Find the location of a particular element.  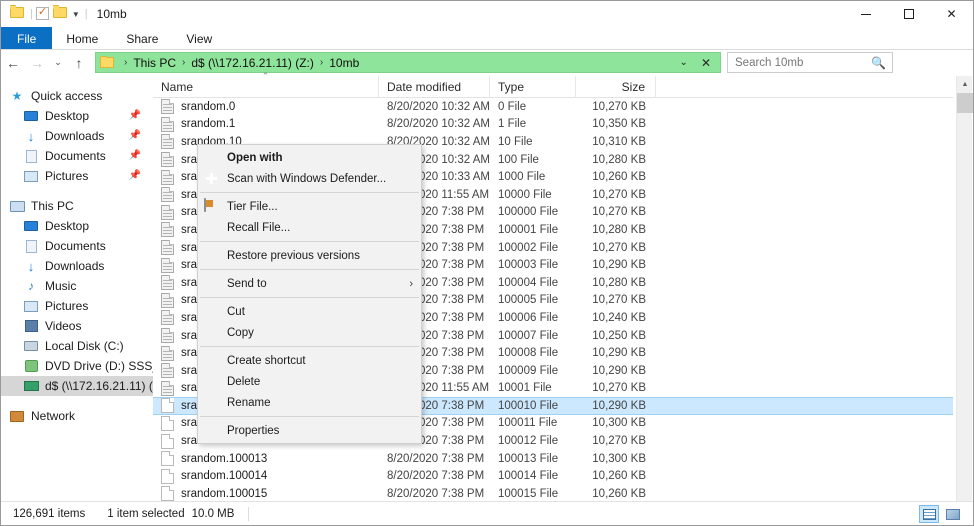

nav-item-local-disk-c: Local Disk (C:) is located at coordinates (77, 346).